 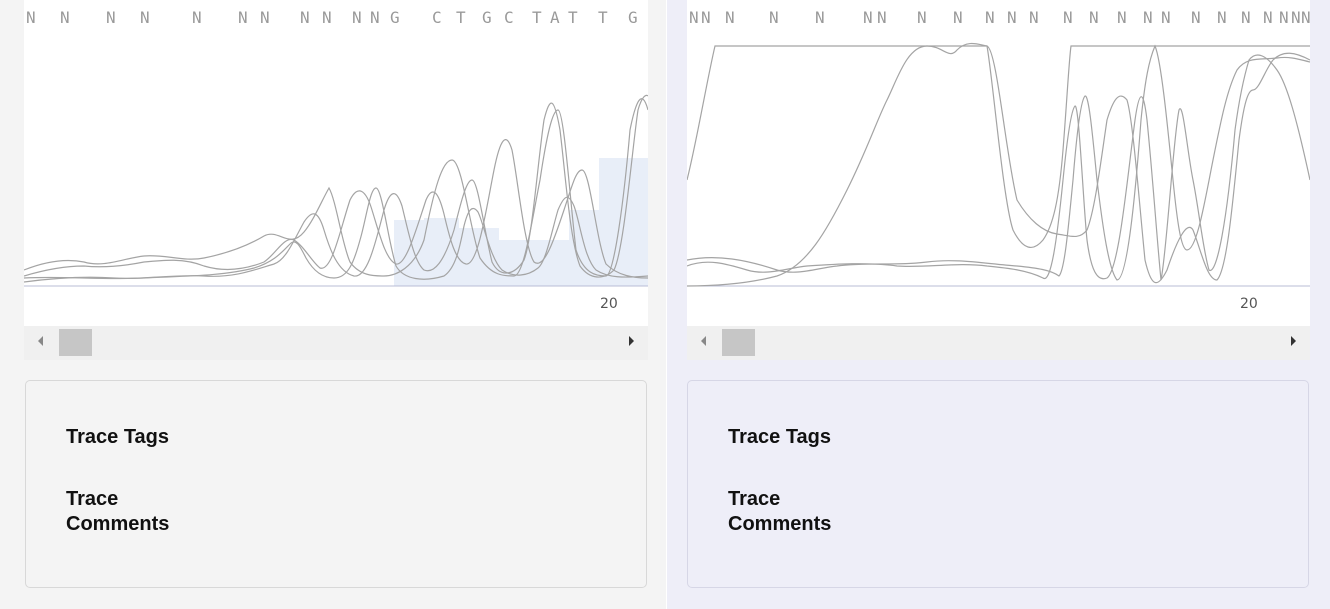 I want to click on base-call: A, so click(x=555, y=17).